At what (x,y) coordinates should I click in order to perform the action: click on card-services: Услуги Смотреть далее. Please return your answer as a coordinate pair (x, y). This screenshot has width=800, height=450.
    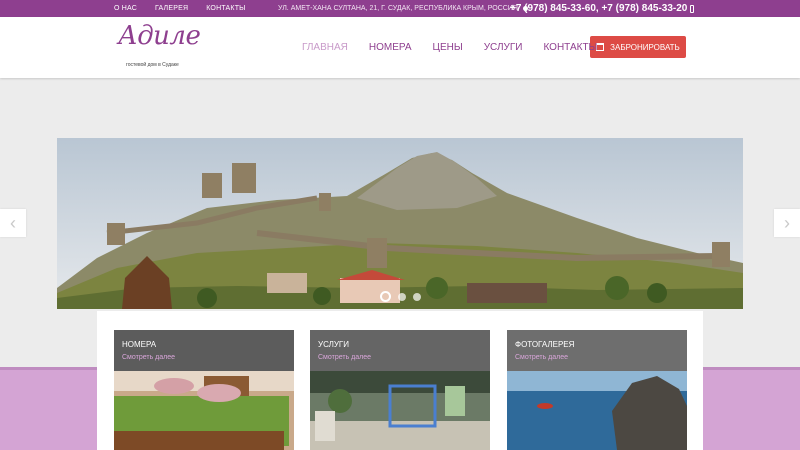
    Looking at the image, I should click on (400, 390).